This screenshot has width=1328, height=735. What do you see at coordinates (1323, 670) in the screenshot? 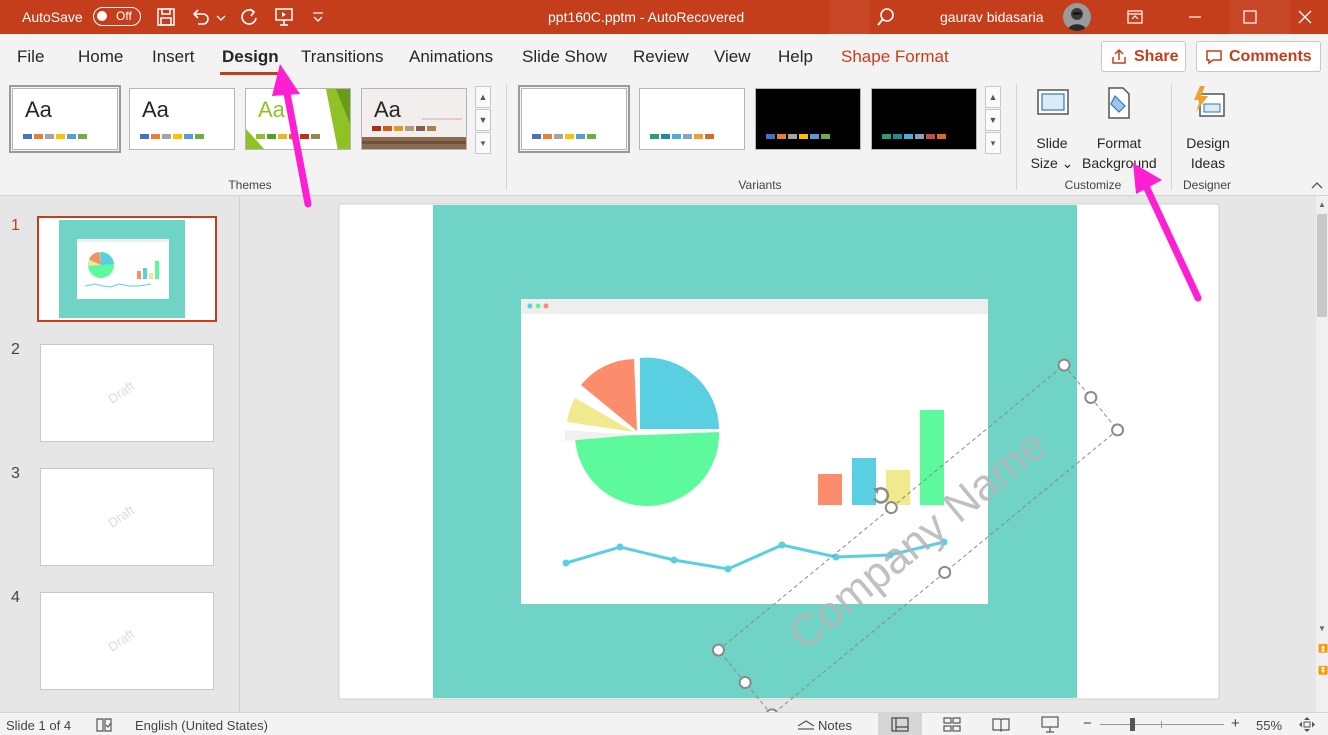
I see `next-slide-icon: ⏬` at bounding box center [1323, 670].